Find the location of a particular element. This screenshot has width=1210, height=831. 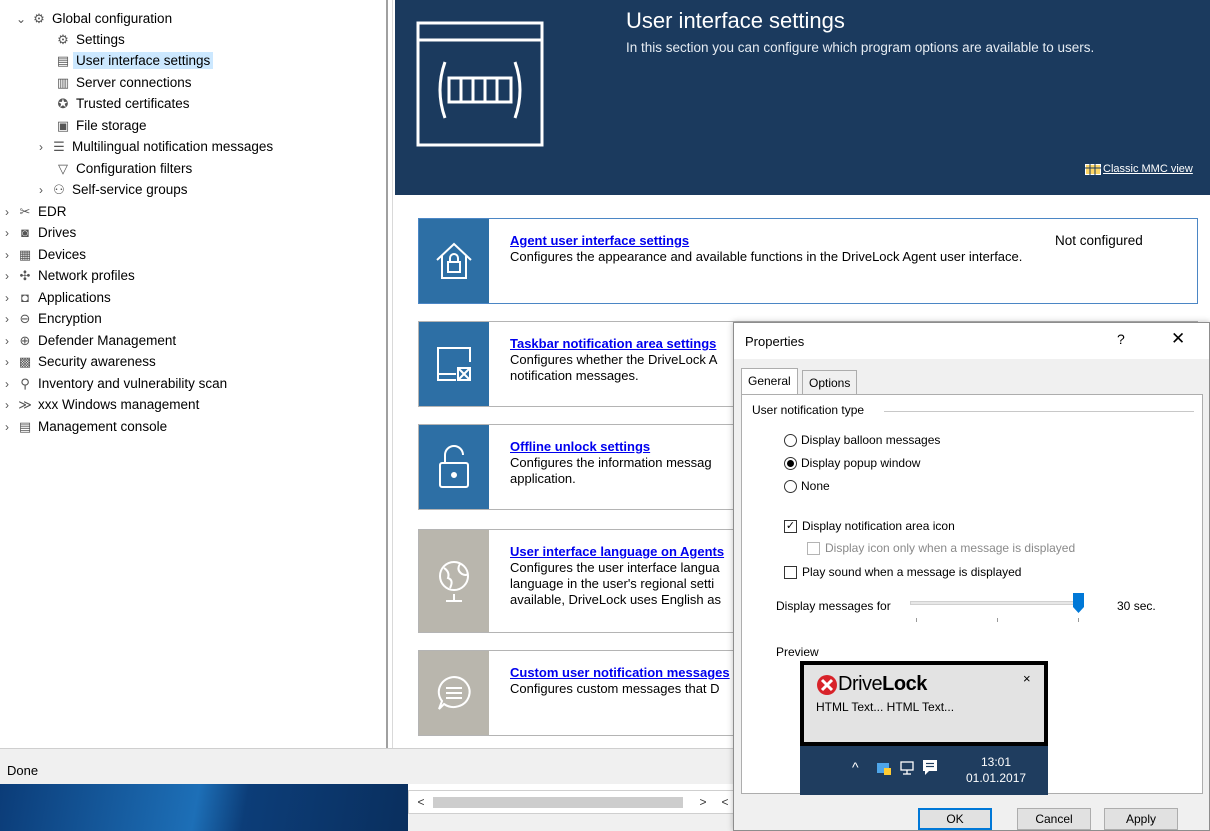

tree-item-trusted-certificates: ✪ Trusted certificates is located at coordinates (121, 103).